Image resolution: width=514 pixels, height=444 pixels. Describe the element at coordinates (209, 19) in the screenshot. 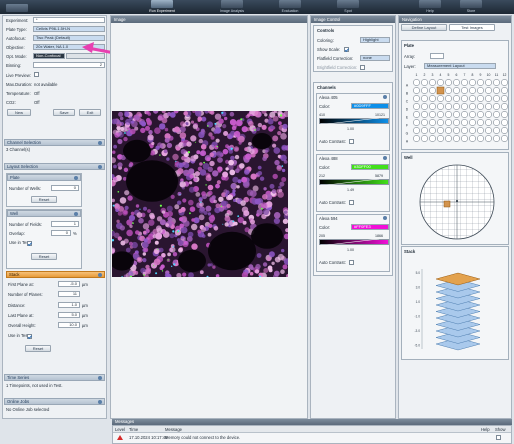

I see `image-tab: Image` at that location.